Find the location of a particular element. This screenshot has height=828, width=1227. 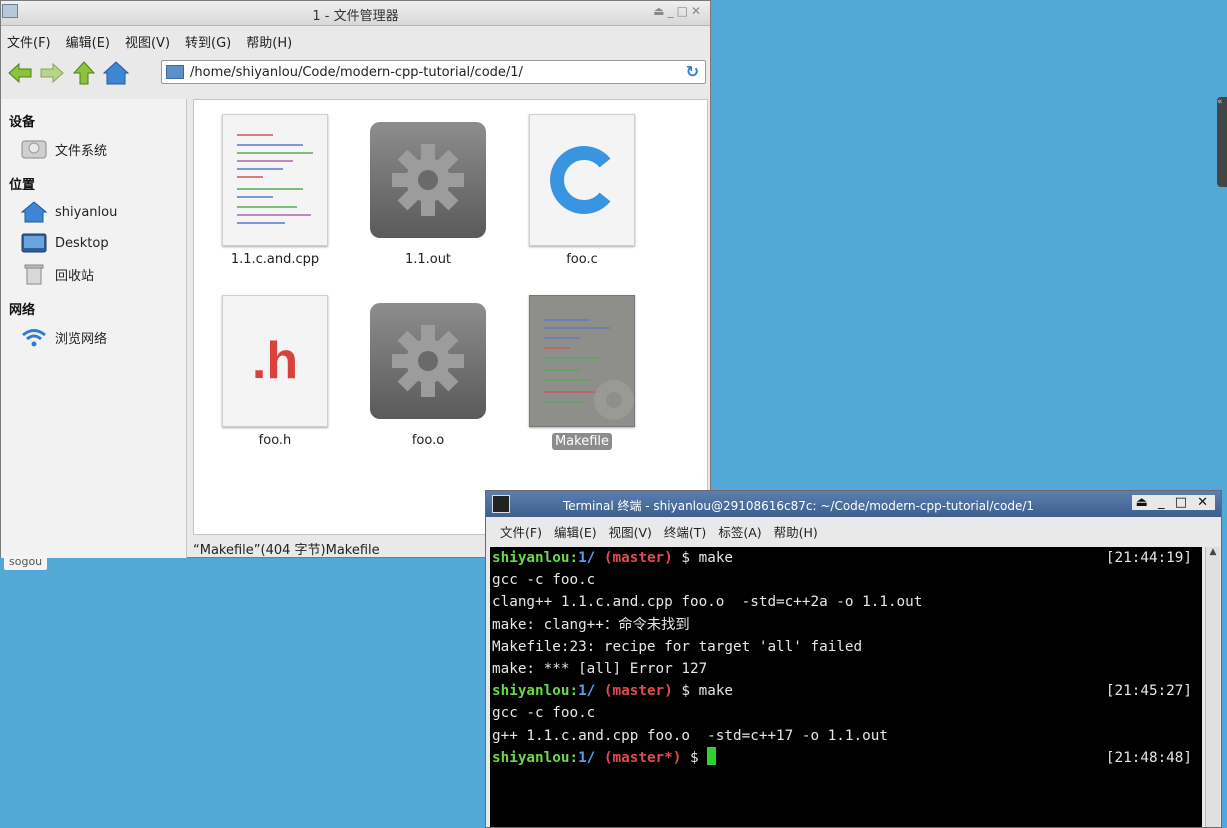

sidebar-item-trash: 回收站 is located at coordinates (93, 274).